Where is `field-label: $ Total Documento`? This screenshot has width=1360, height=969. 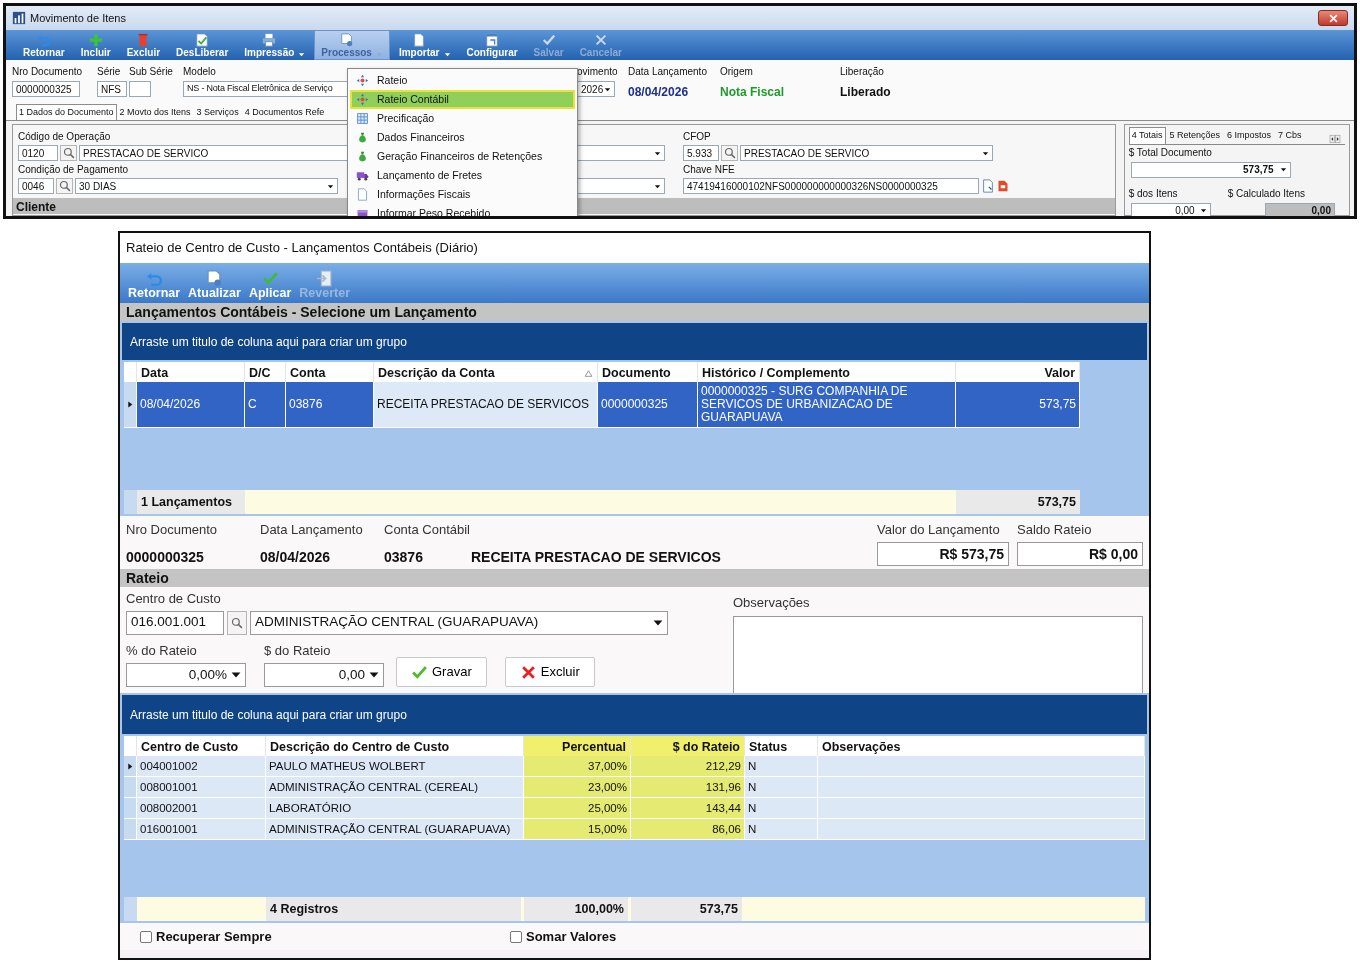
field-label: $ Total Documento is located at coordinates (1170, 152).